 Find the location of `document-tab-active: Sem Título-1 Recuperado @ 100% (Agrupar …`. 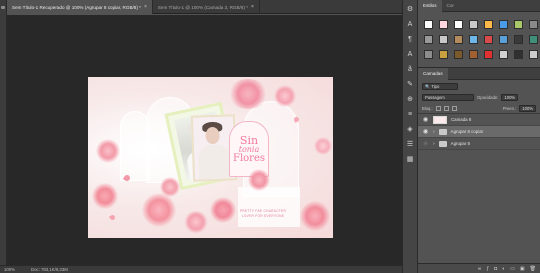

document-tab-active: Sem Título-1 Recuperado @ 100% (Agrupar … is located at coordinates (80, 7).